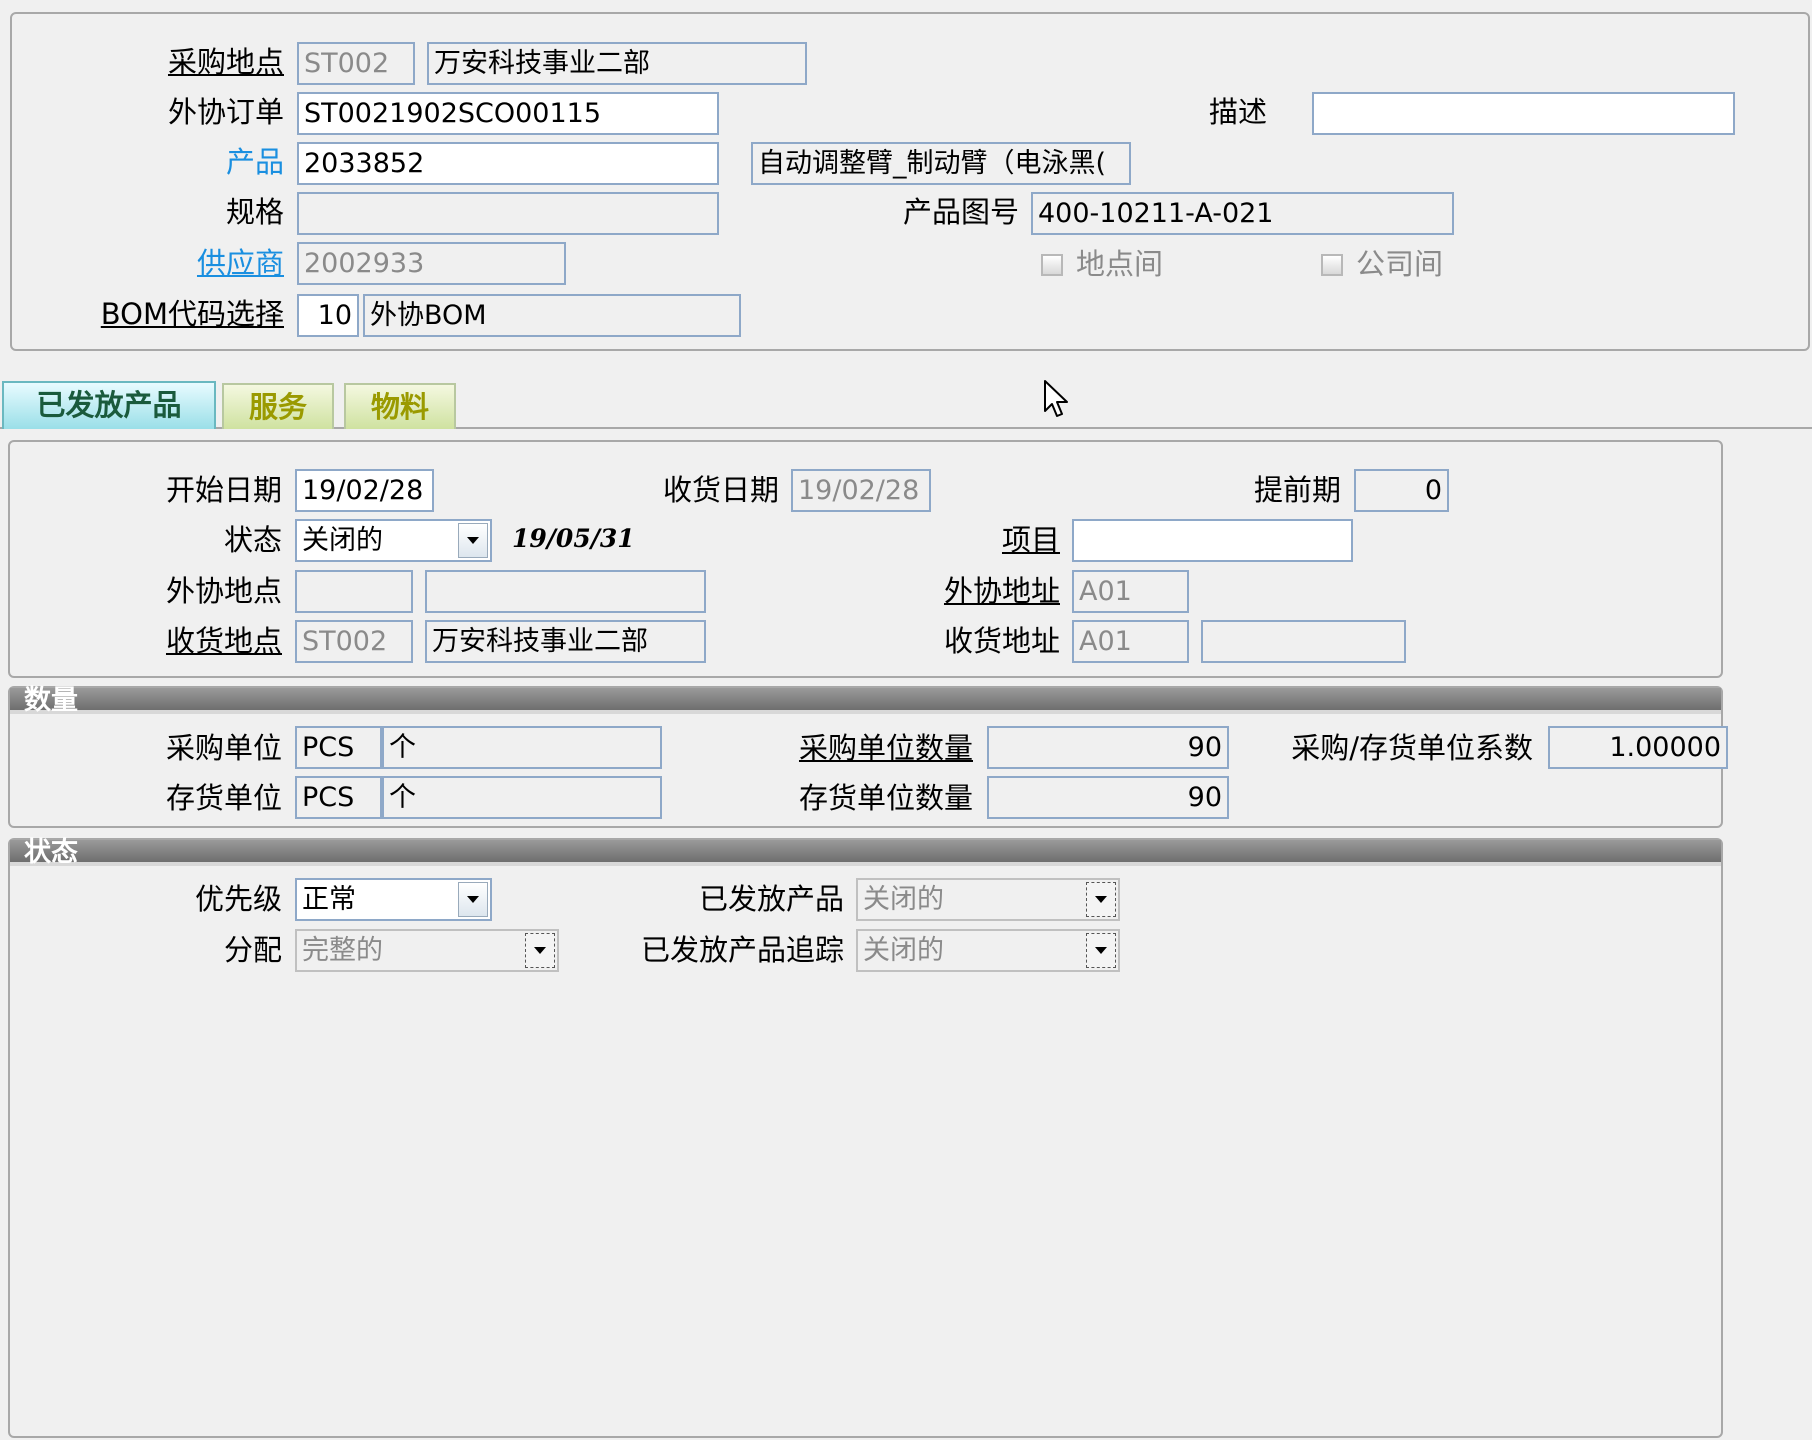  Describe the element at coordinates (865, 852) in the screenshot. I see `status-section-title: 状态` at that location.